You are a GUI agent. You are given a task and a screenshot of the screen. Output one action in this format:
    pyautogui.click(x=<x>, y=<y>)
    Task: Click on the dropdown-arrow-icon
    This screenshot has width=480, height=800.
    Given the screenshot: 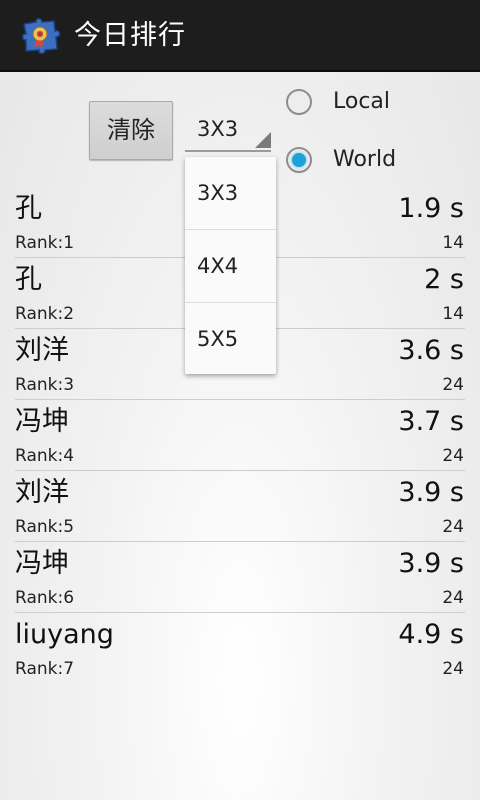 What is the action you would take?
    pyautogui.click(x=263, y=140)
    